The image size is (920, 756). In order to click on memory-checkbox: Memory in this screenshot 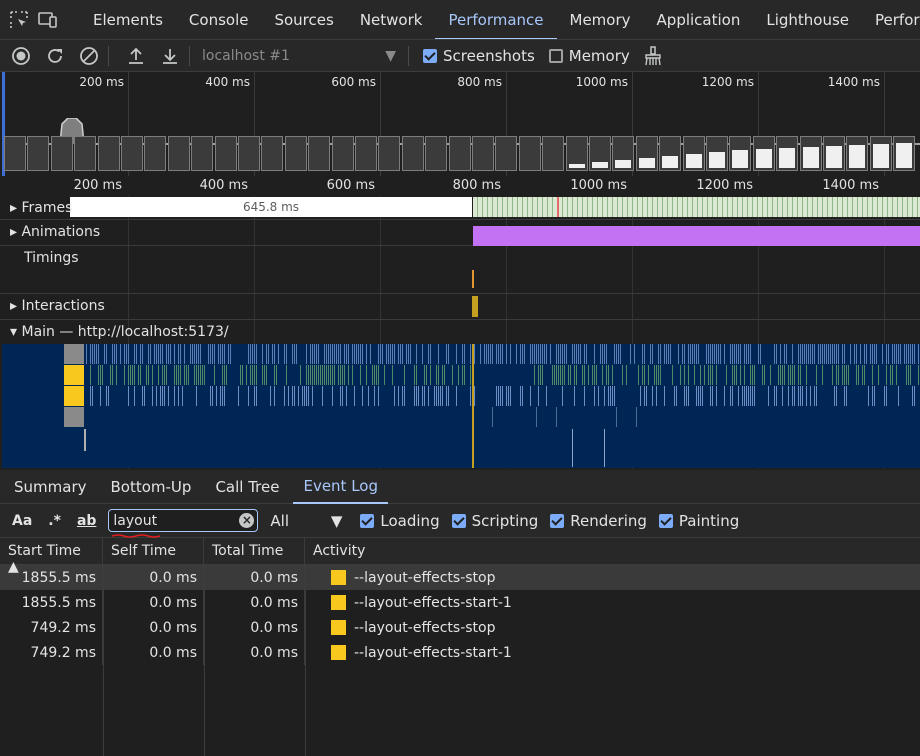, I will do `click(589, 56)`.